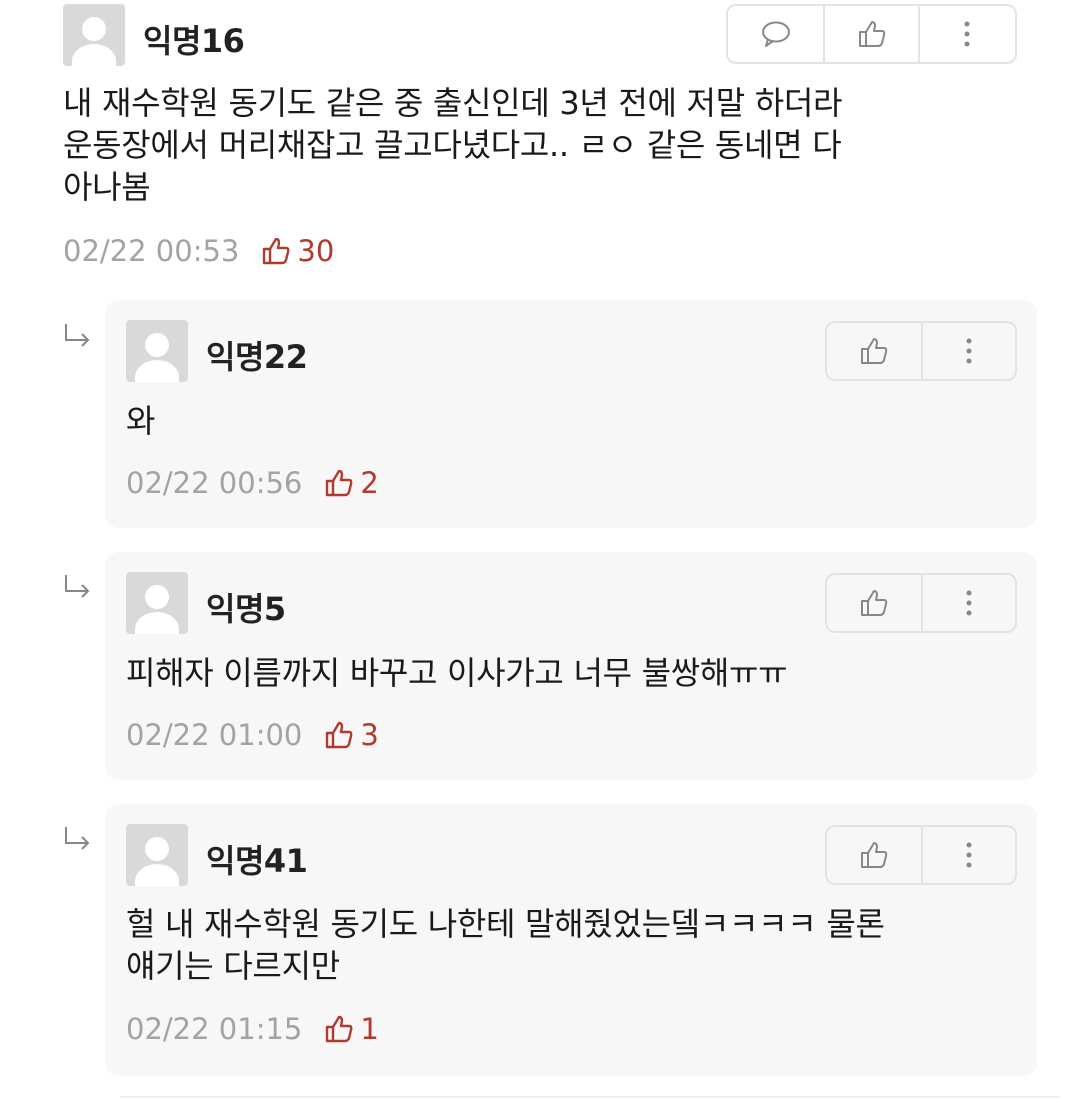  I want to click on reply-meta: 02/22 01:15 1, so click(252, 1029).